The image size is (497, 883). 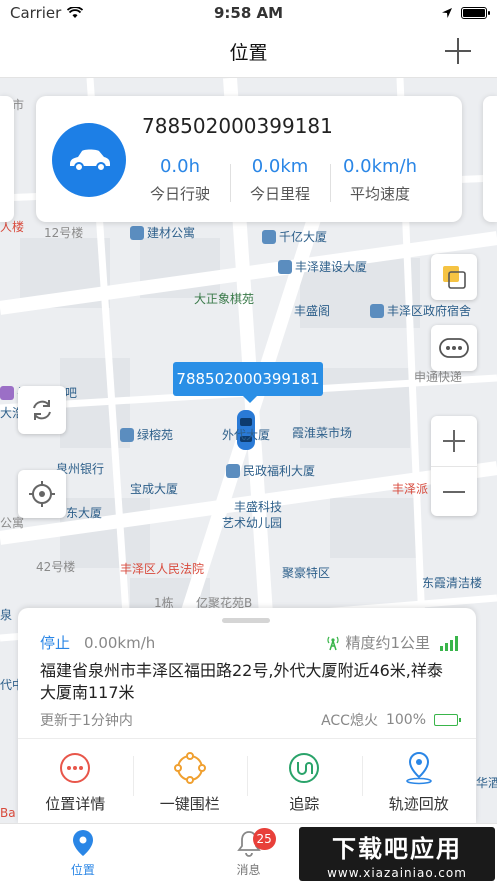 I want to click on action-label: 一键围栏, so click(x=189, y=803).